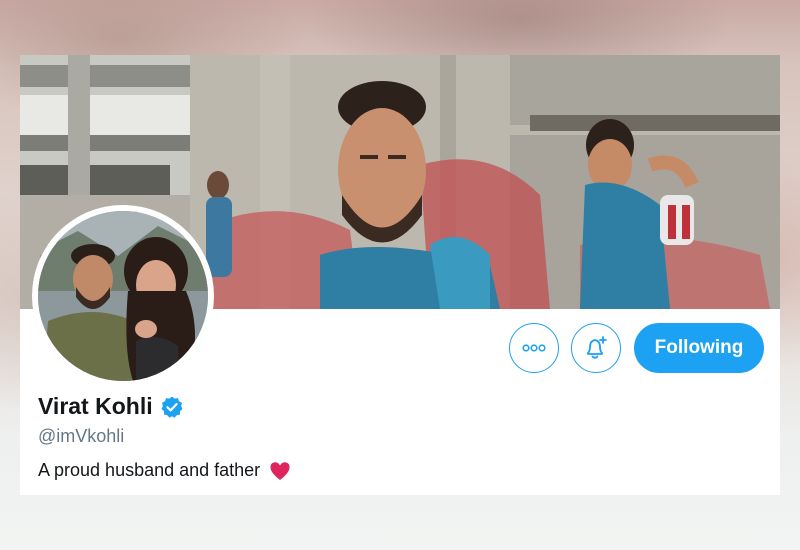  Describe the element at coordinates (149, 470) in the screenshot. I see `bio-text: A proud husband and father` at that location.